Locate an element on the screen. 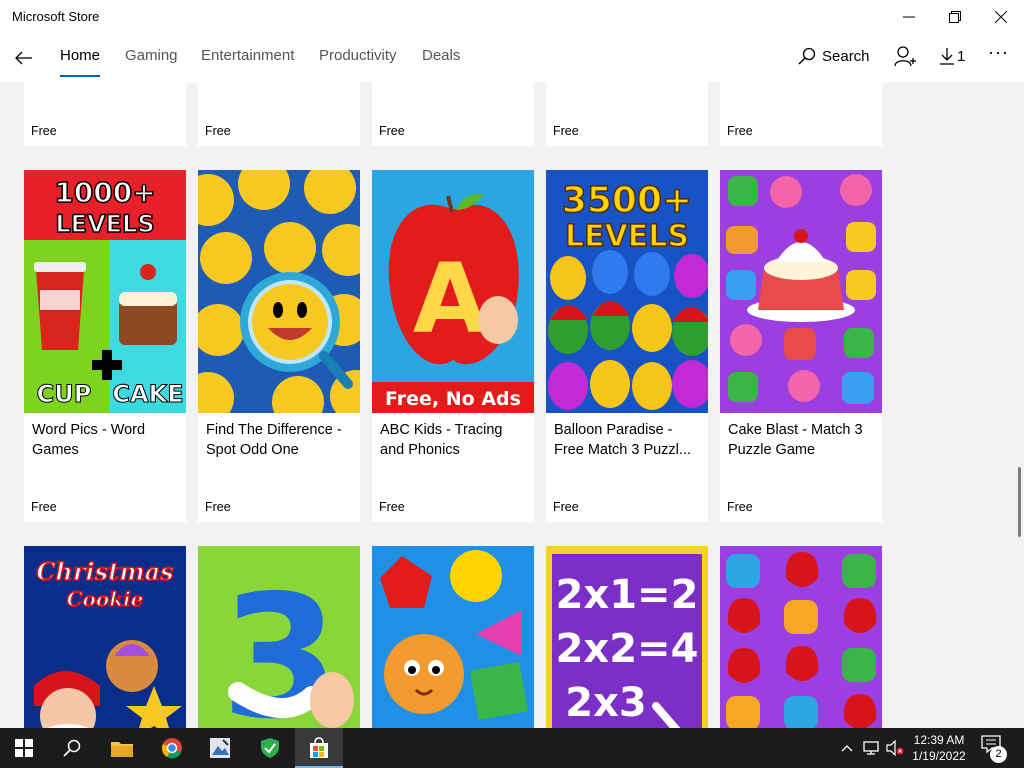  restore-button is located at coordinates (955, 17).